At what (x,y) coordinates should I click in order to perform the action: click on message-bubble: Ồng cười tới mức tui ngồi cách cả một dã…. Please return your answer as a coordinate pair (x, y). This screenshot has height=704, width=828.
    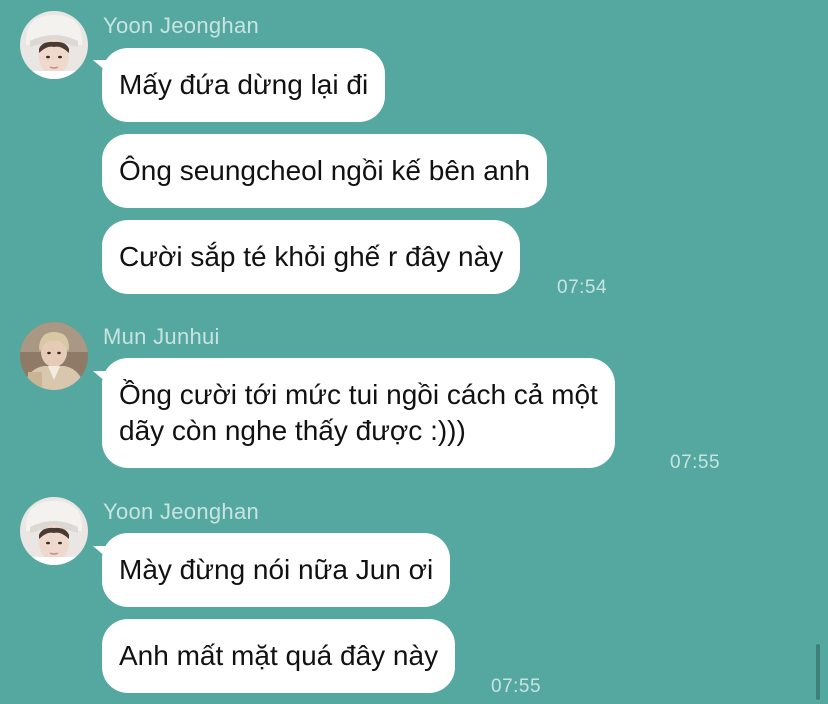
    Looking at the image, I should click on (358, 413).